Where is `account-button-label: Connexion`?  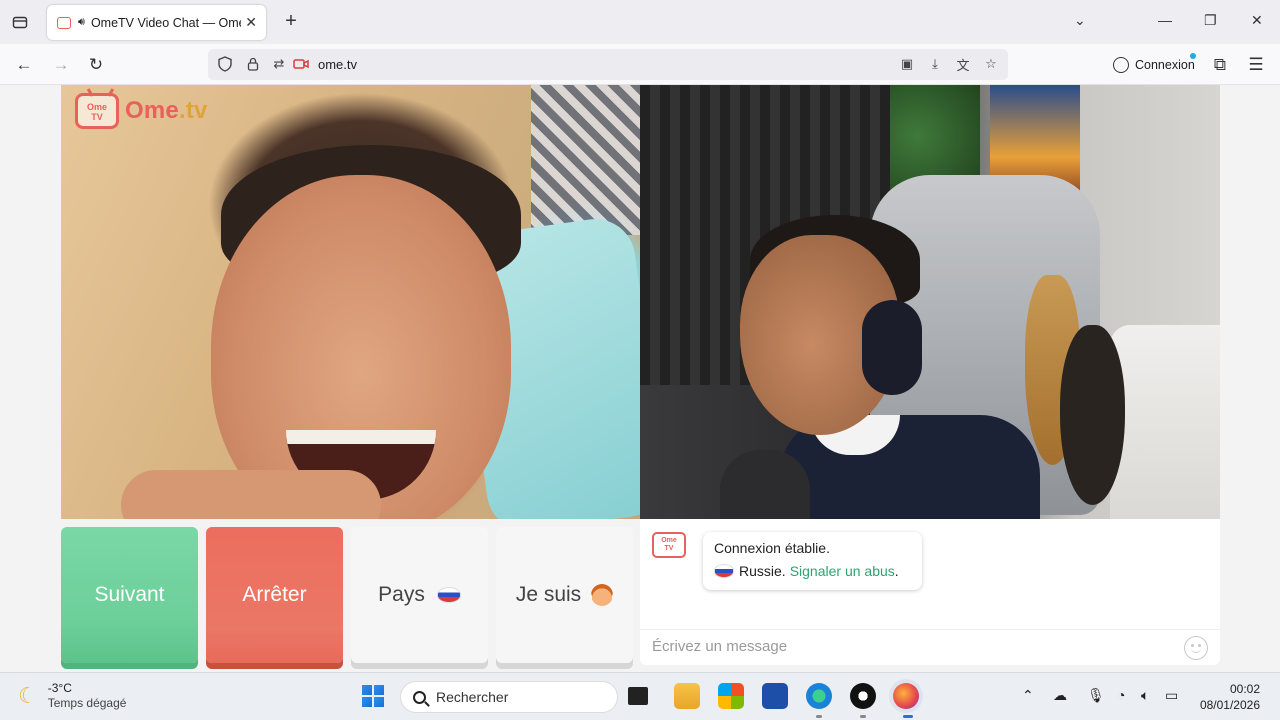
account-button-label: Connexion is located at coordinates (1165, 64).